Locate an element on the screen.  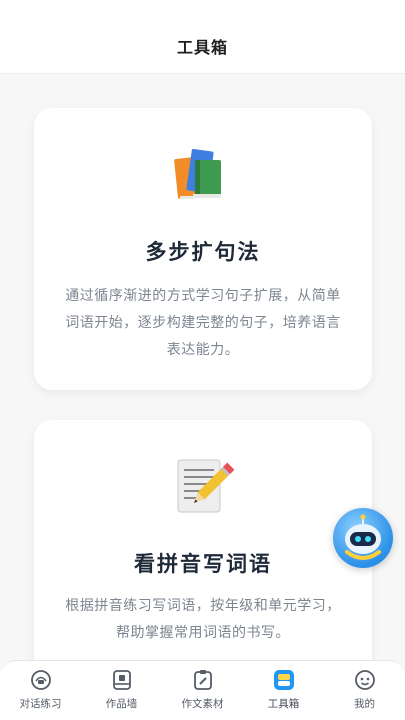
header-bar: 工具箱 is located at coordinates (202, 37).